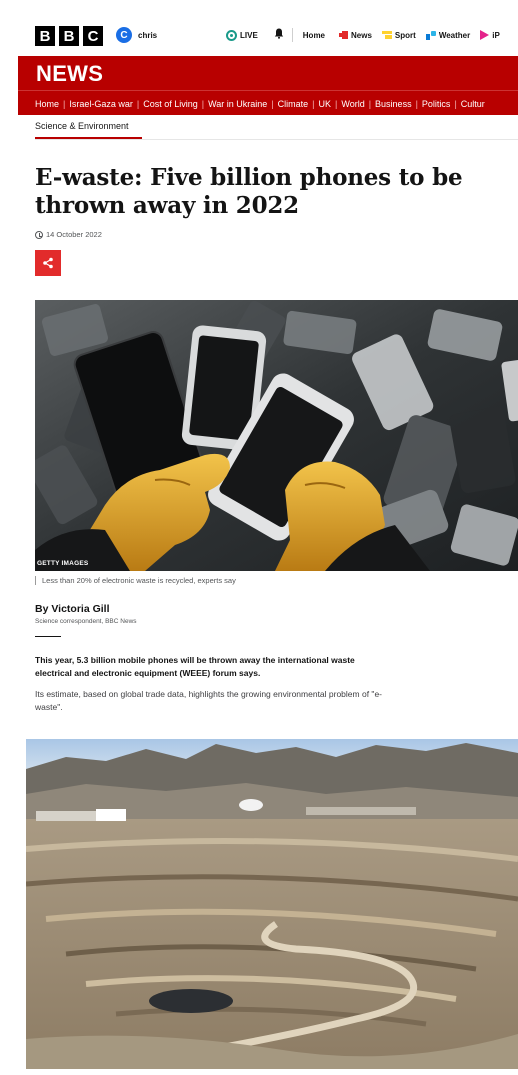  Describe the element at coordinates (45, 36) in the screenshot. I see `logo-letter-b1: B` at that location.